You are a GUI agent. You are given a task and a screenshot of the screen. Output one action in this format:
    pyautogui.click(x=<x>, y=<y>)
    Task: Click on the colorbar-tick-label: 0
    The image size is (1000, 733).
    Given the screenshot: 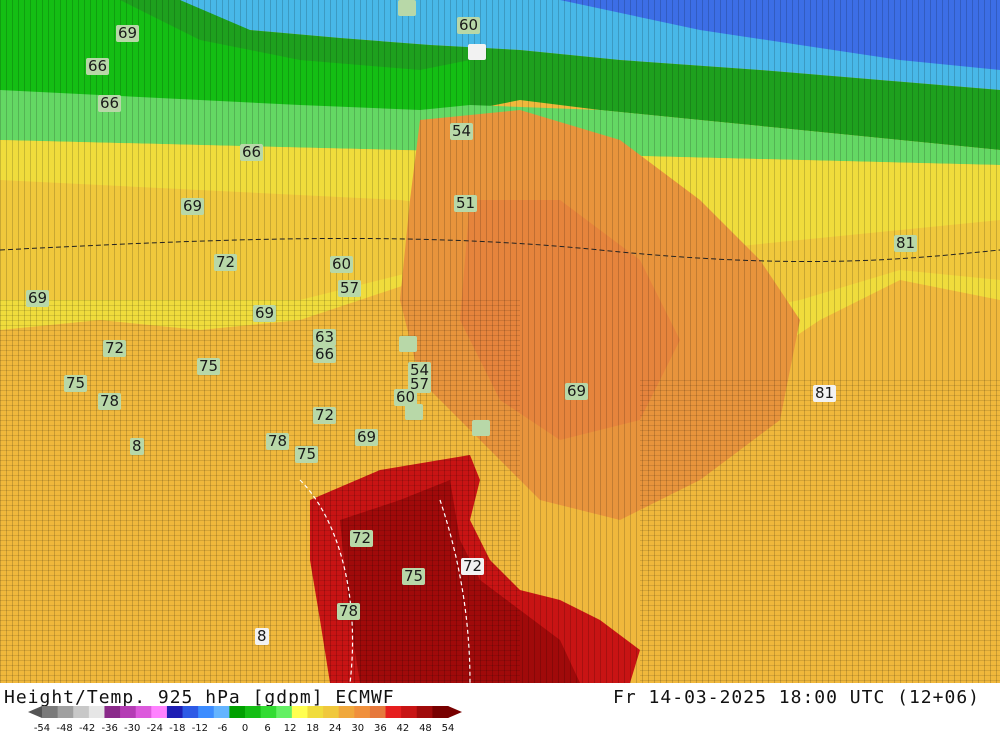 What is the action you would take?
    pyautogui.click(x=245, y=728)
    